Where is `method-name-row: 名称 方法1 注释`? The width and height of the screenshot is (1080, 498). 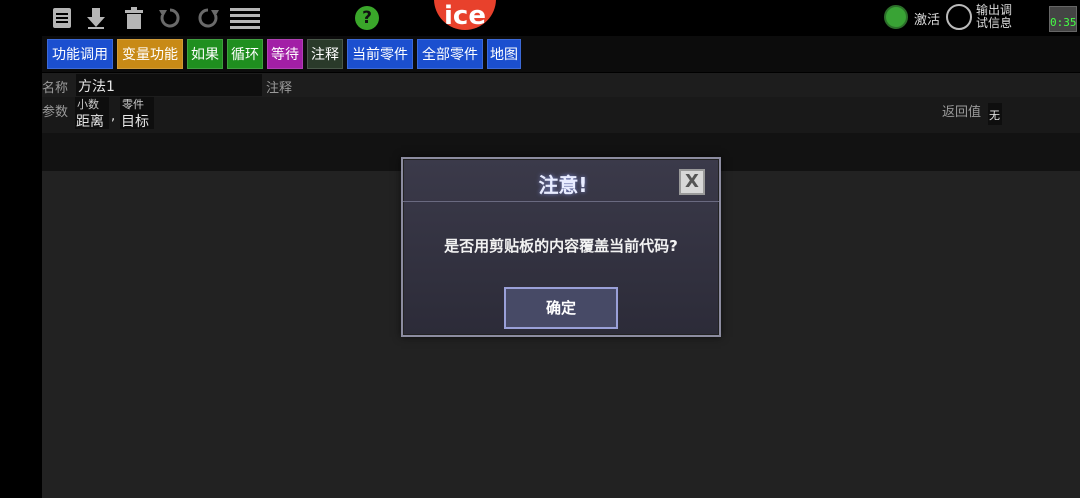 method-name-row: 名称 方法1 注释 is located at coordinates (561, 85).